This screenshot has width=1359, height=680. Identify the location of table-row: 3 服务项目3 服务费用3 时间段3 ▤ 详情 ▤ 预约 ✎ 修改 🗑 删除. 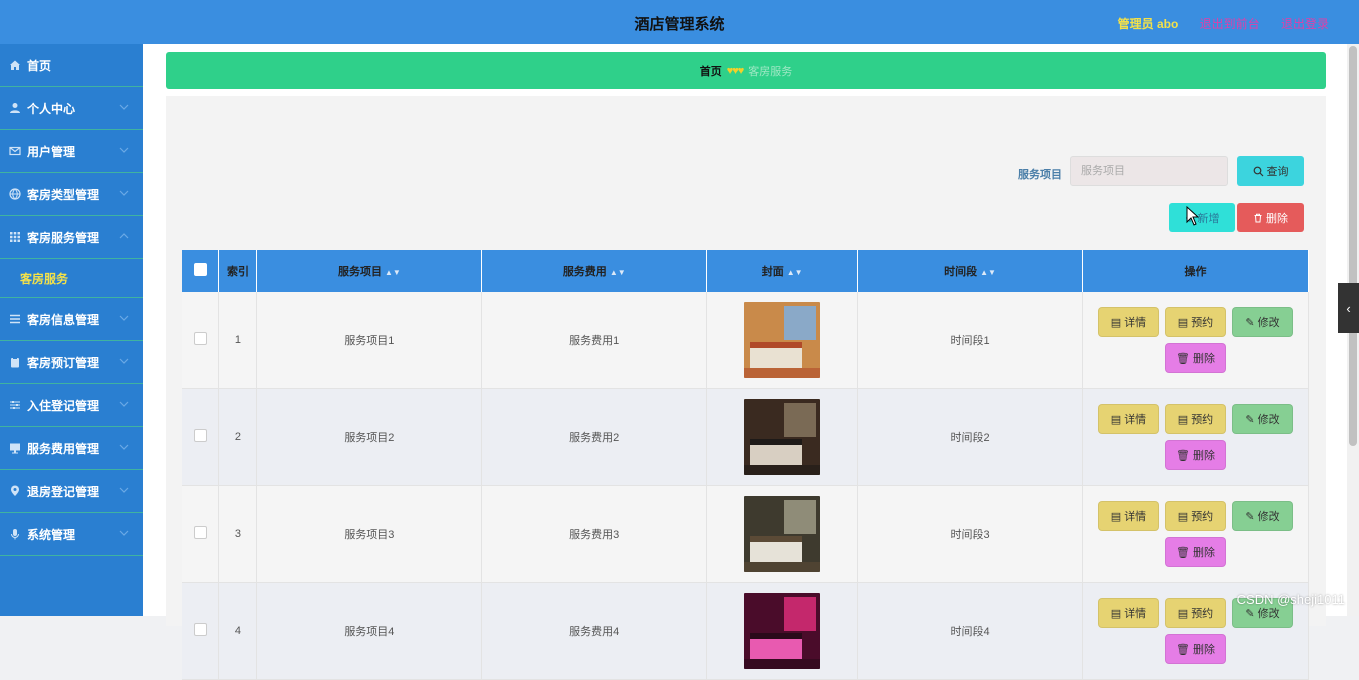
(746, 534).